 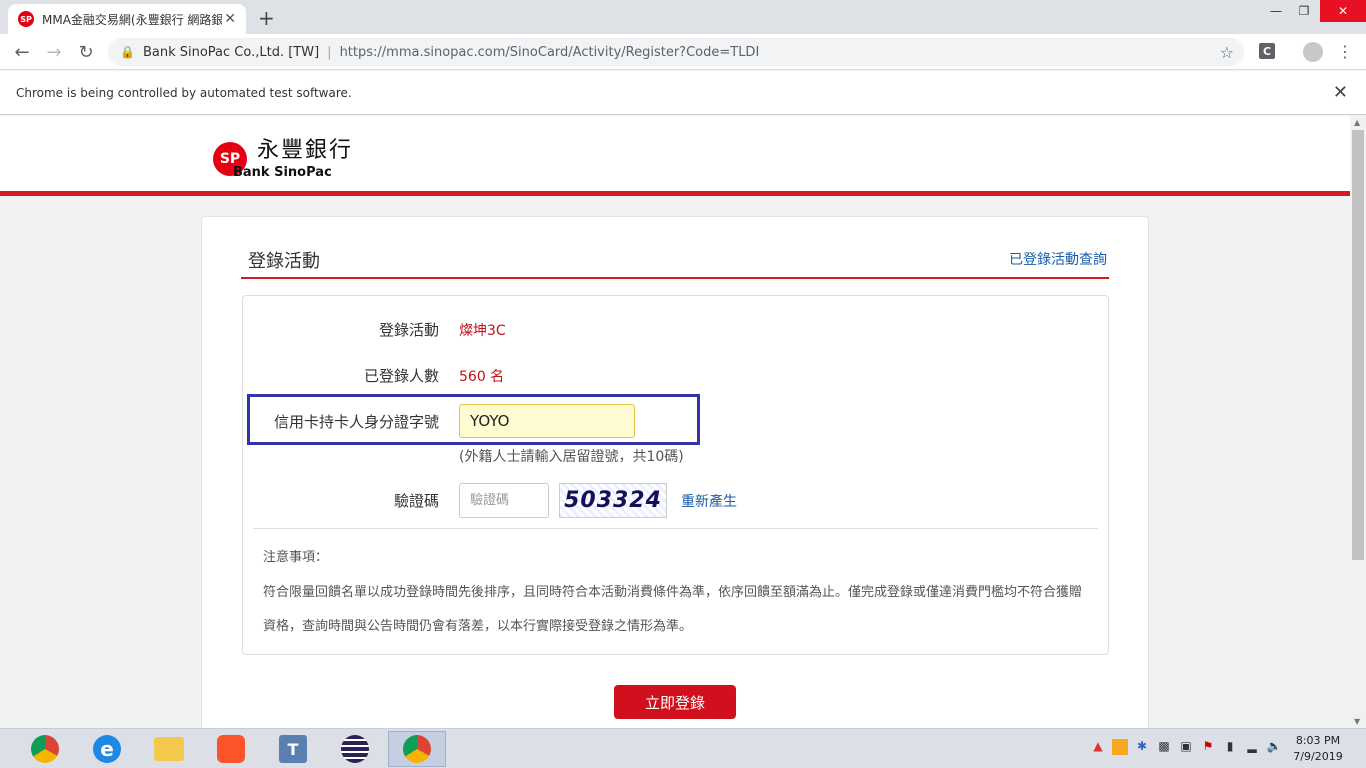 I want to click on notes-title: 注意事項：, so click(x=296, y=557).